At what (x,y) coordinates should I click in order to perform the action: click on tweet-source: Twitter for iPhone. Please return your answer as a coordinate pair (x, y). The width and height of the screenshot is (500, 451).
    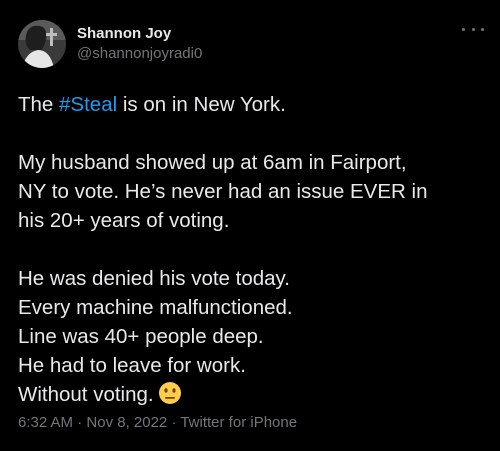
    Looking at the image, I should click on (238, 422).